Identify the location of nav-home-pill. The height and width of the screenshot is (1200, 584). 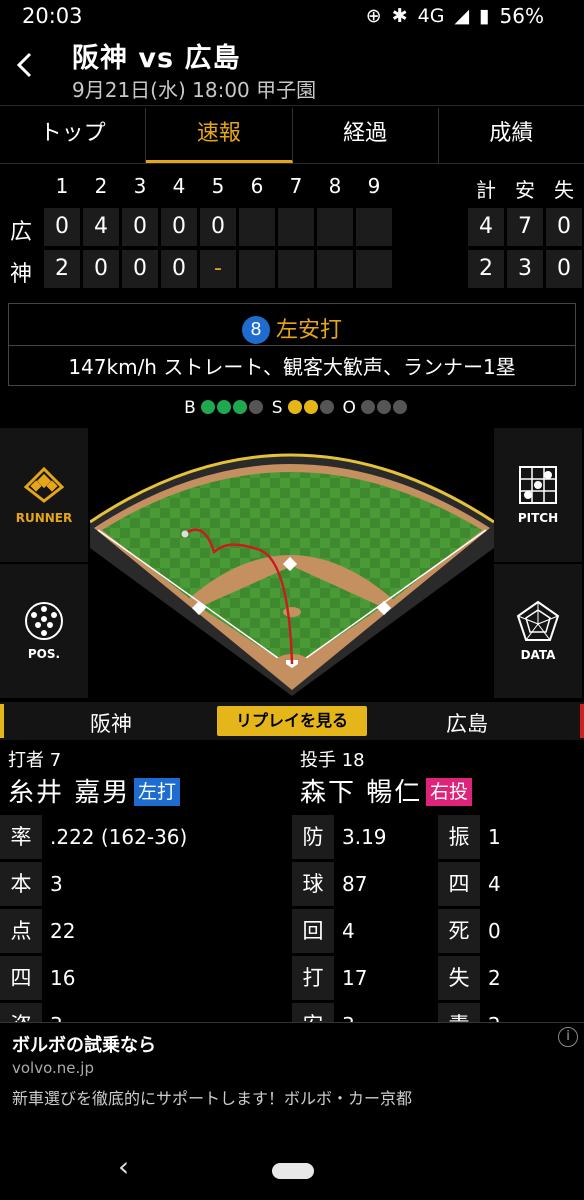
(293, 1171).